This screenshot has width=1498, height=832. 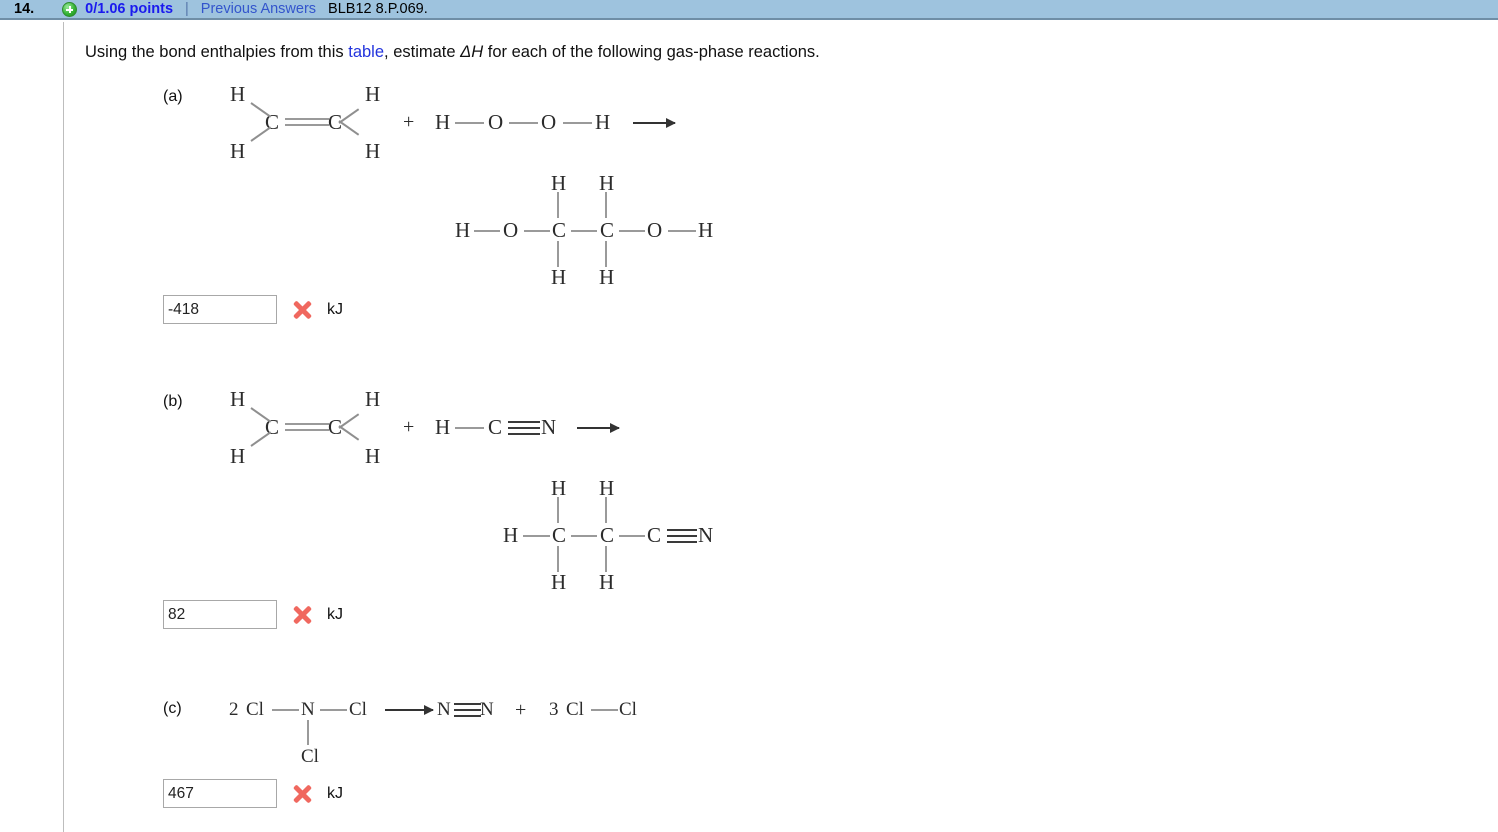 What do you see at coordinates (234, 709) in the screenshot?
I see `coefficient-2: 2` at bounding box center [234, 709].